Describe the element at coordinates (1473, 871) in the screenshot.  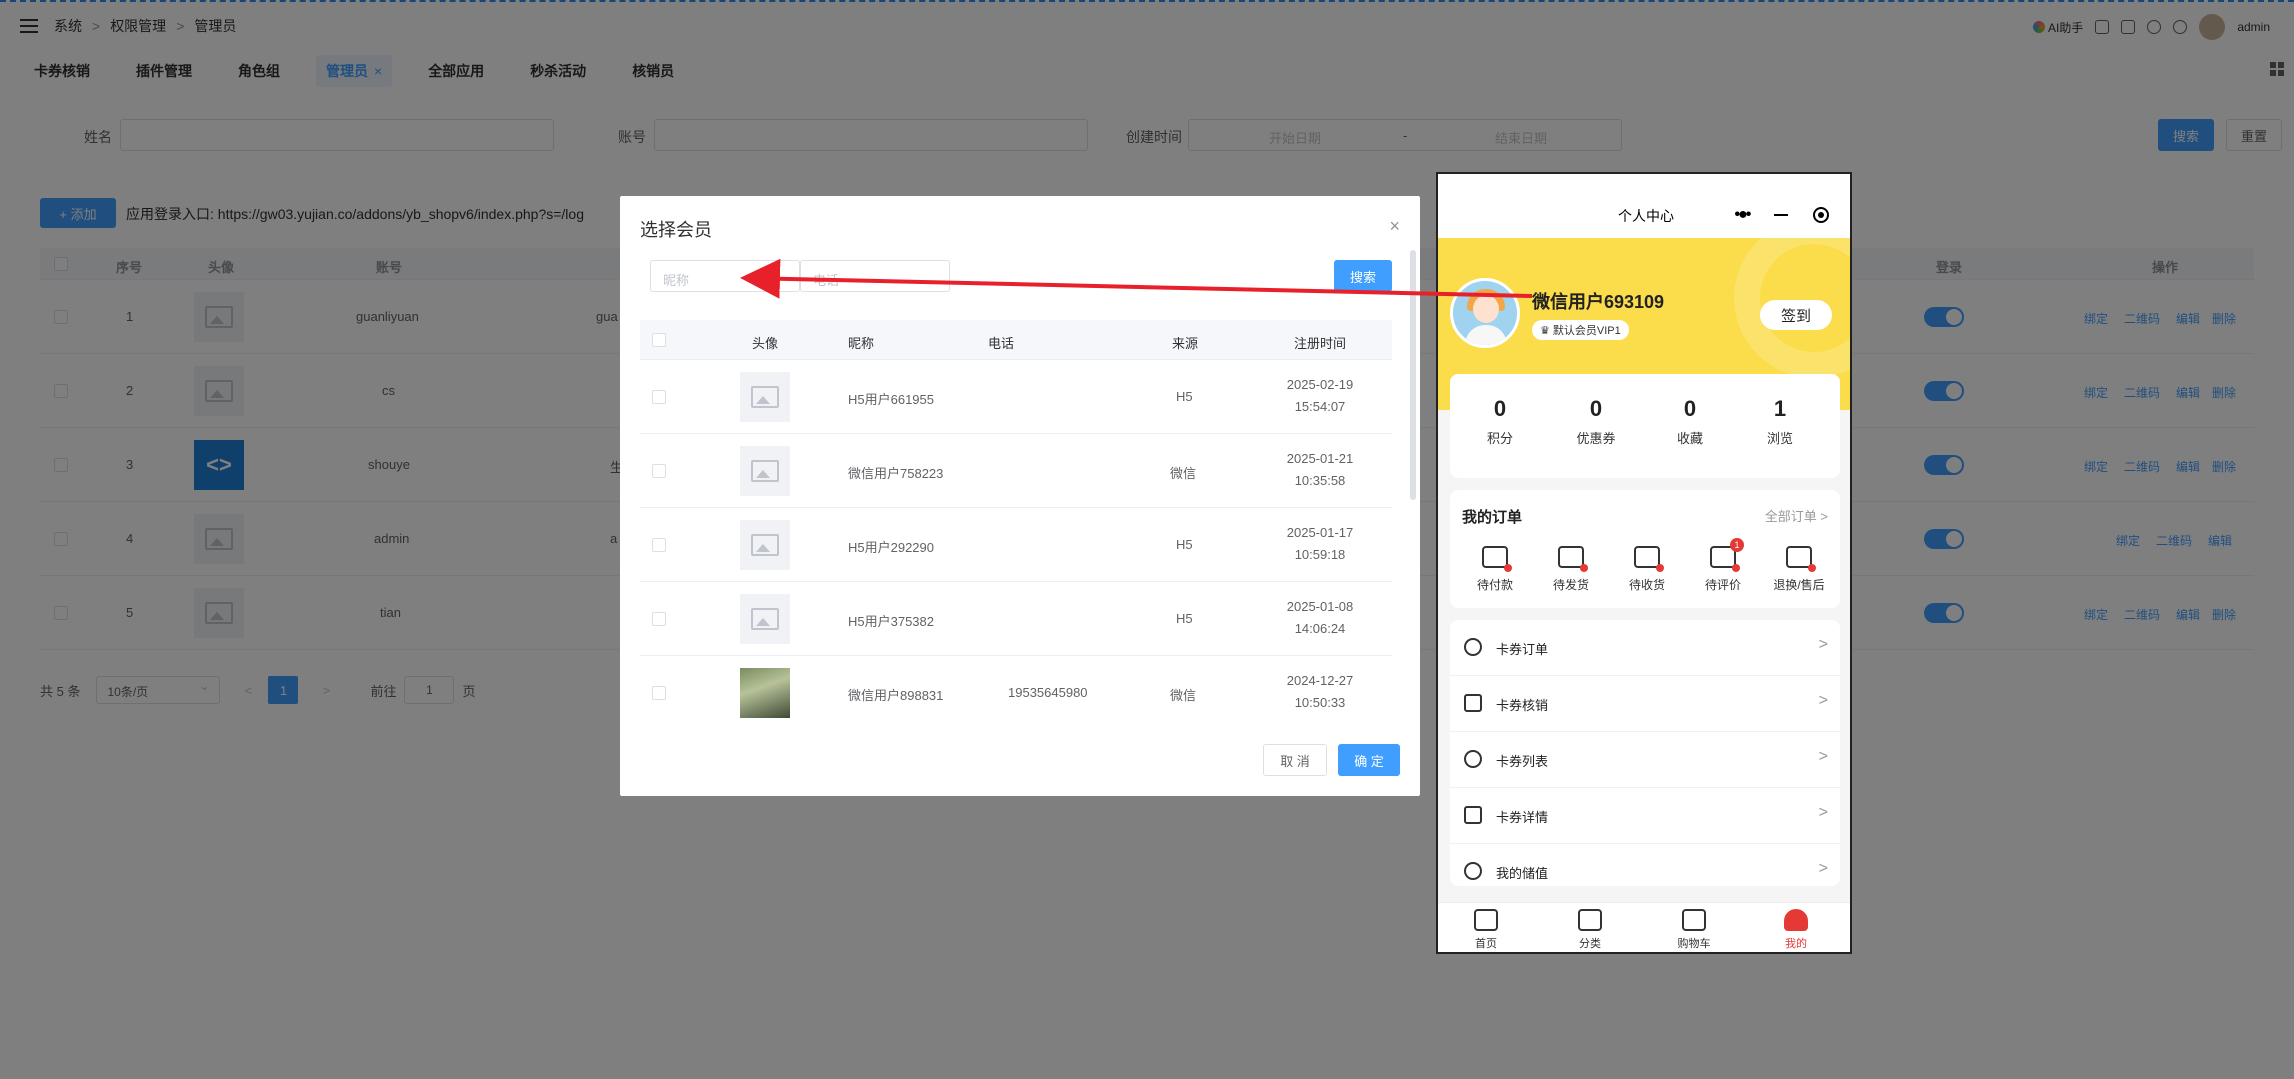
I see `yen-icon` at that location.